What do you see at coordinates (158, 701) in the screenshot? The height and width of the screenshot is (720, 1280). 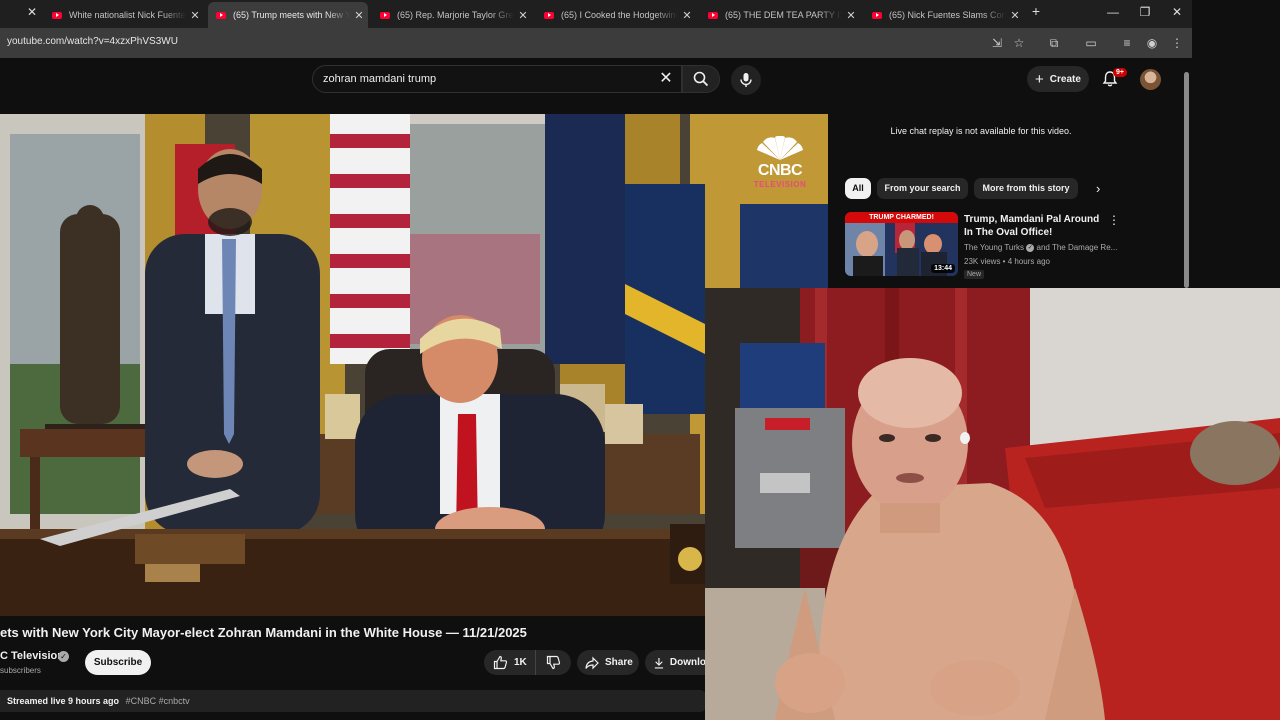 I see `hashtags: #CNBC #cnbctv` at bounding box center [158, 701].